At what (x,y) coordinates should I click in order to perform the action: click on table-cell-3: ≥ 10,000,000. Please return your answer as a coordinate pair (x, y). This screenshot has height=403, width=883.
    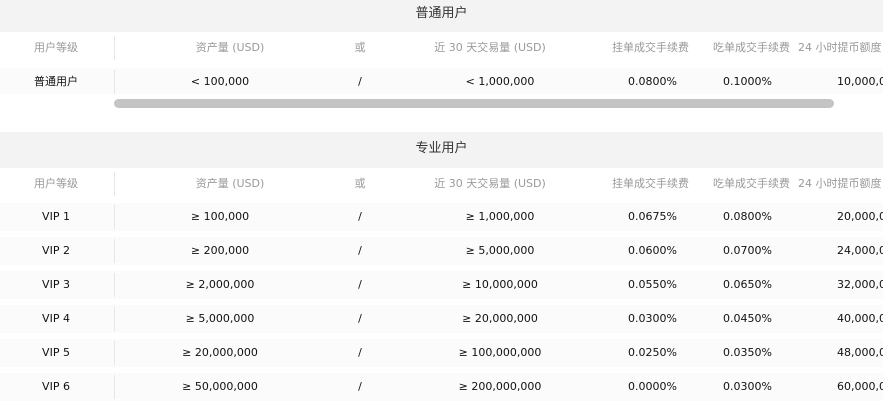
    Looking at the image, I should click on (500, 284).